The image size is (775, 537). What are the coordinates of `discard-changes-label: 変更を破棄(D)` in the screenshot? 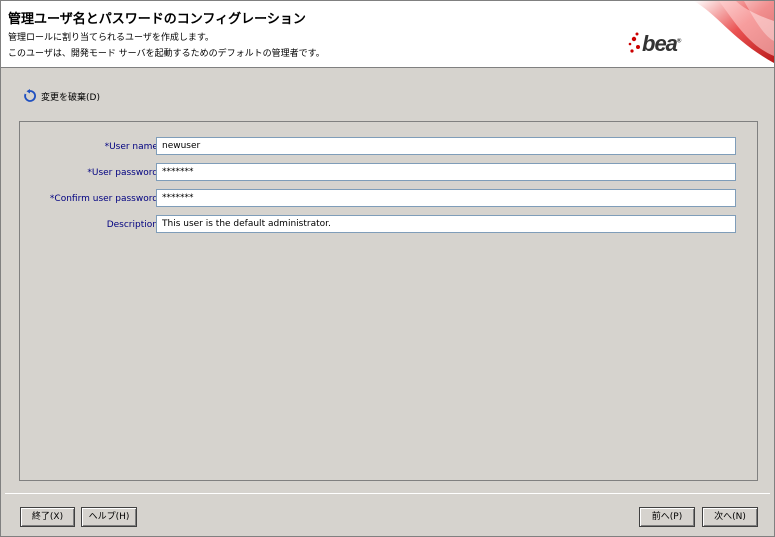 It's located at (70, 97).